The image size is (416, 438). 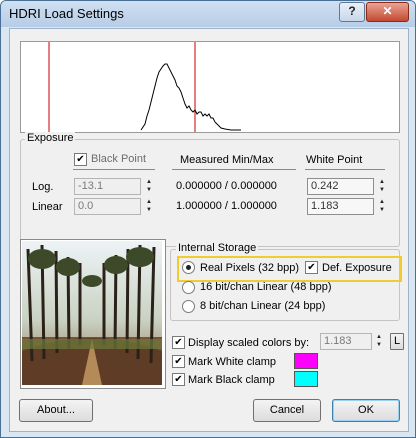 What do you see at coordinates (226, 186) in the screenshot?
I see `measured-log-value: 0.000000 / 0.000000` at bounding box center [226, 186].